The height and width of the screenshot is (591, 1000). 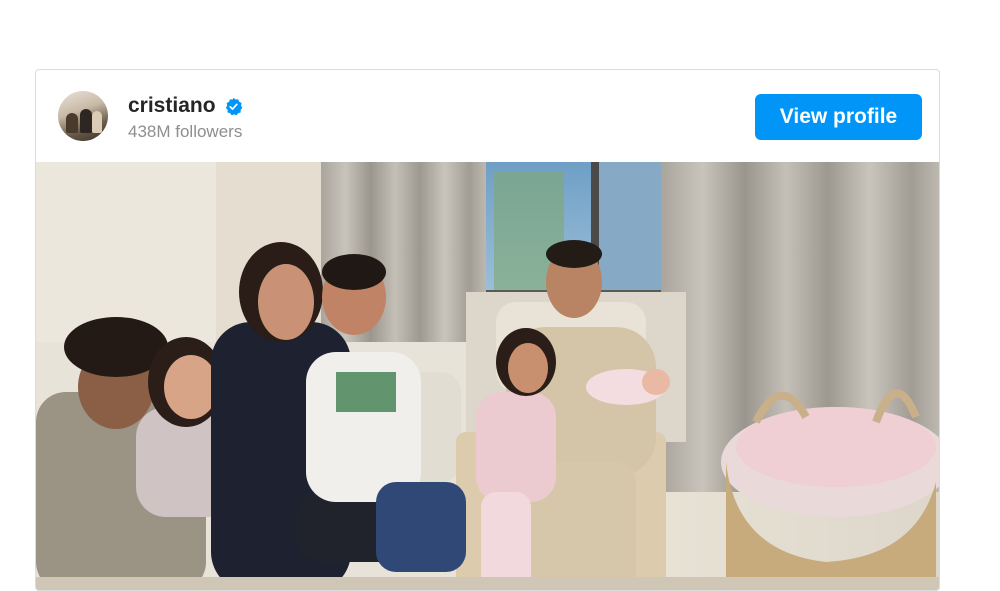 I want to click on username: cristiano, so click(x=172, y=106).